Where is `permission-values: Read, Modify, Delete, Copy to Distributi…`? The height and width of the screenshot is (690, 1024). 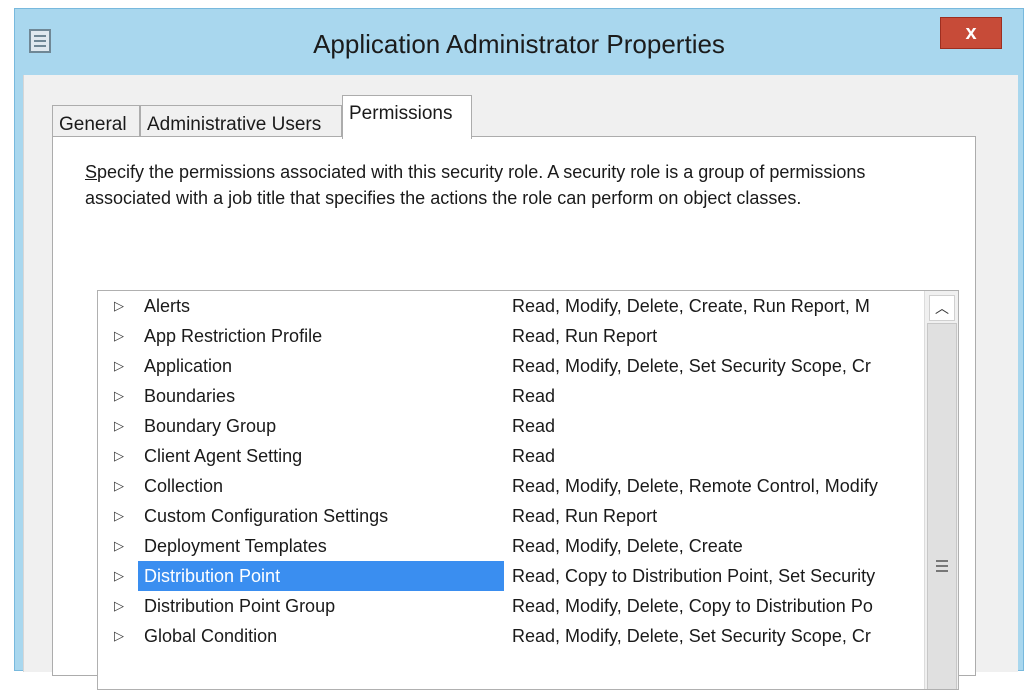
permission-values: Read, Modify, Delete, Copy to Distributi… is located at coordinates (692, 606).